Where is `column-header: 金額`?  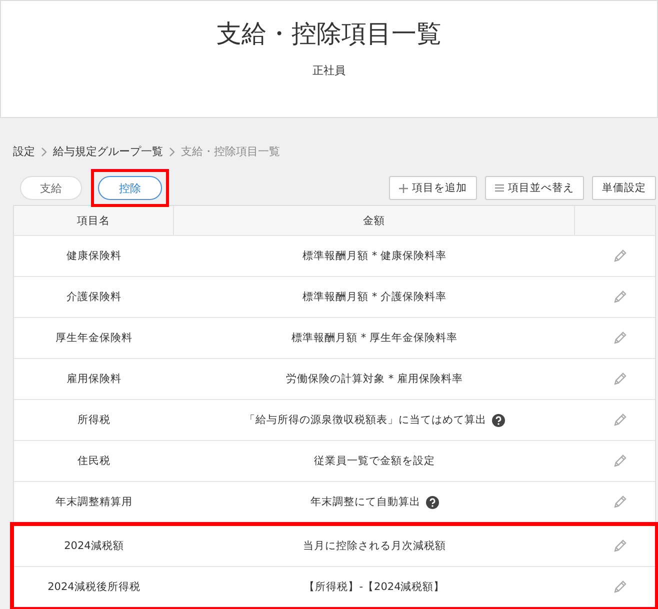 column-header: 金額 is located at coordinates (374, 220).